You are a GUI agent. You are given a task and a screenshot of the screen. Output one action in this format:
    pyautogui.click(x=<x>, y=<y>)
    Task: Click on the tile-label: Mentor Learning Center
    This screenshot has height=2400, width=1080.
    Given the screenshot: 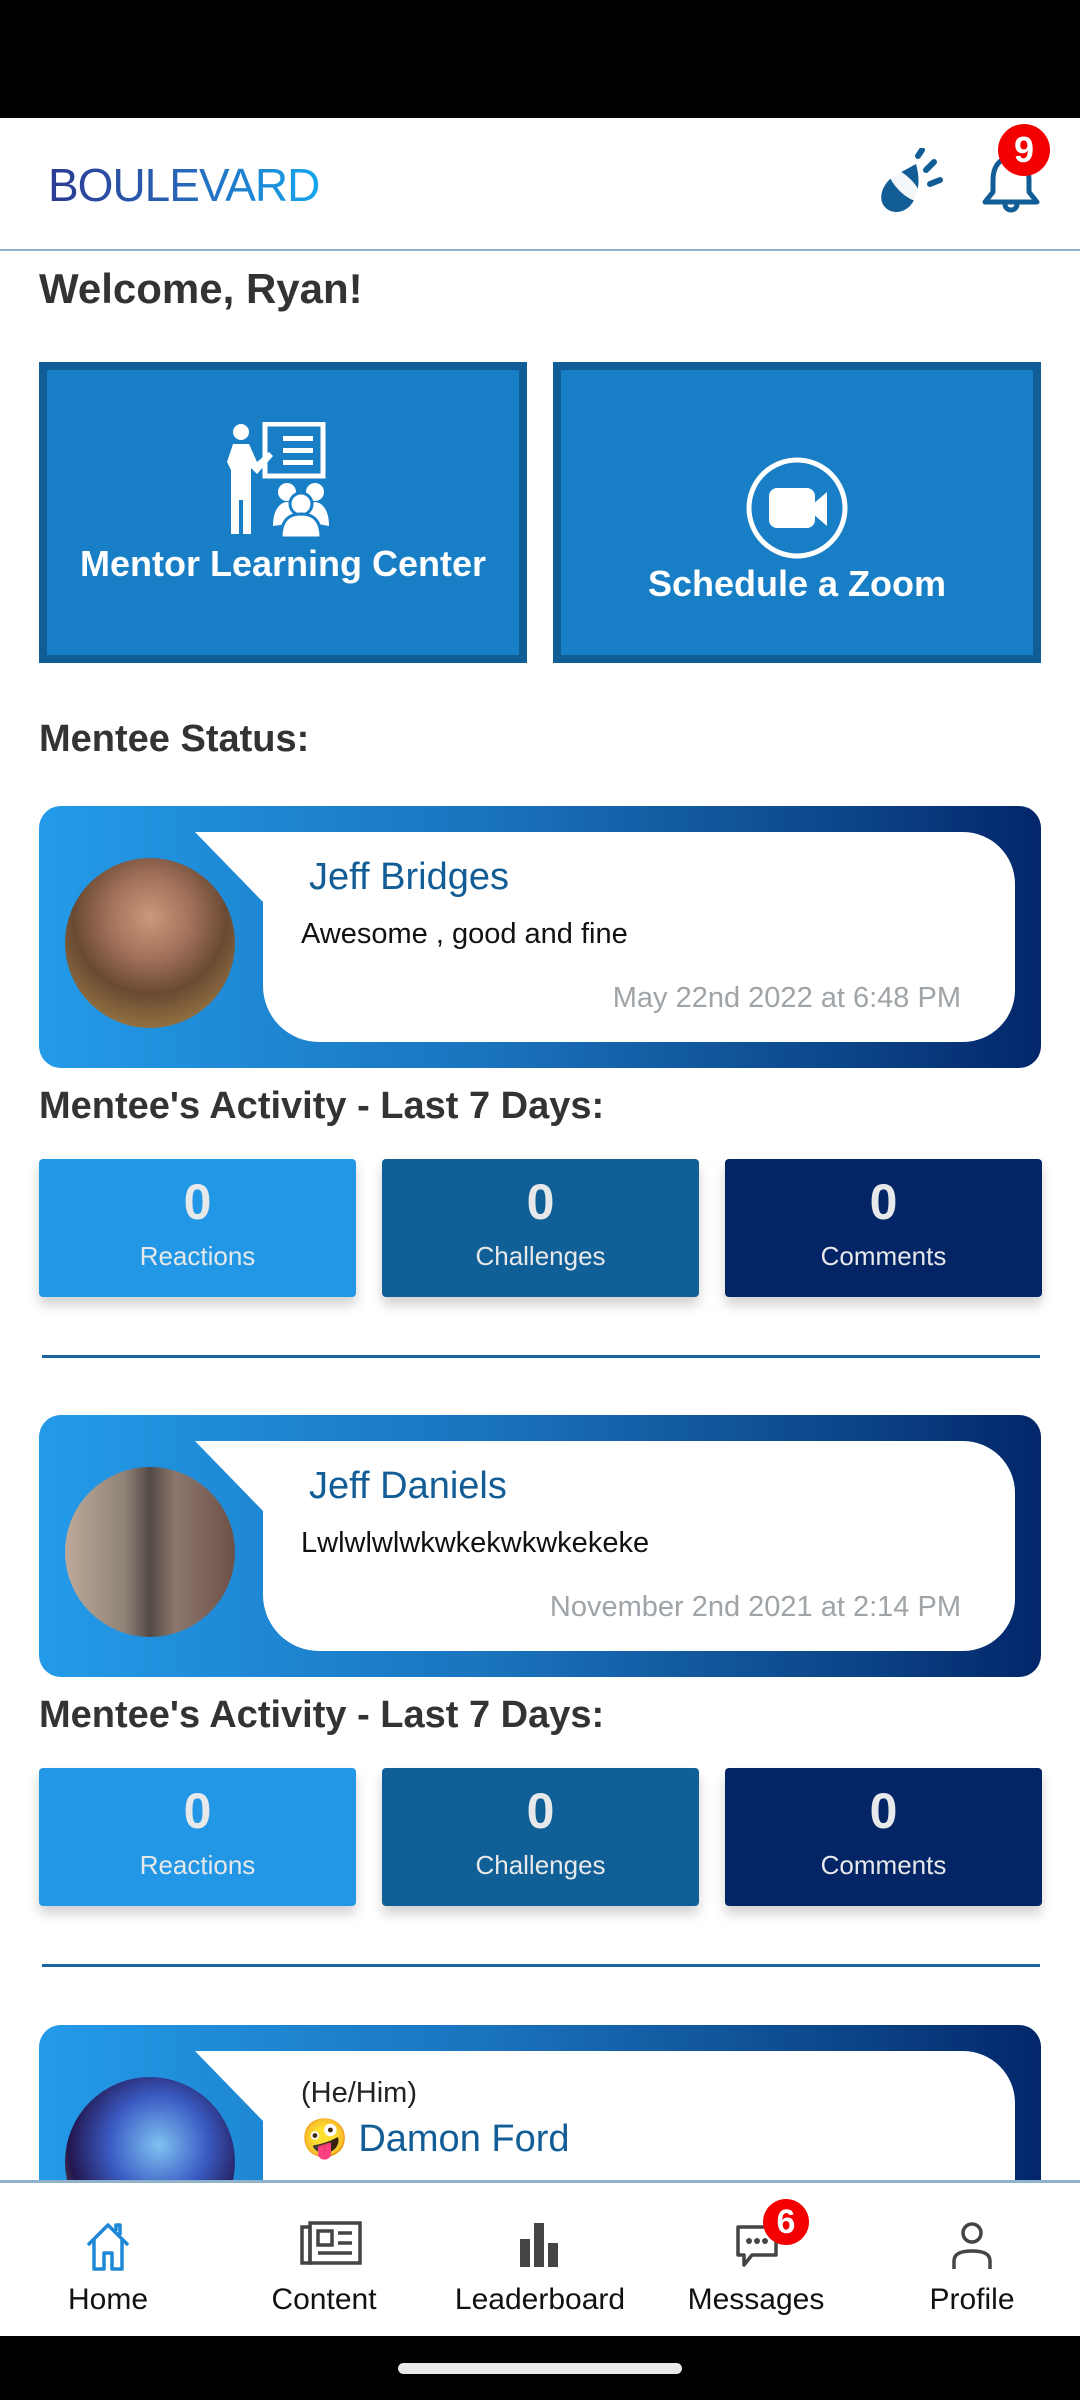 What is the action you would take?
    pyautogui.click(x=283, y=563)
    